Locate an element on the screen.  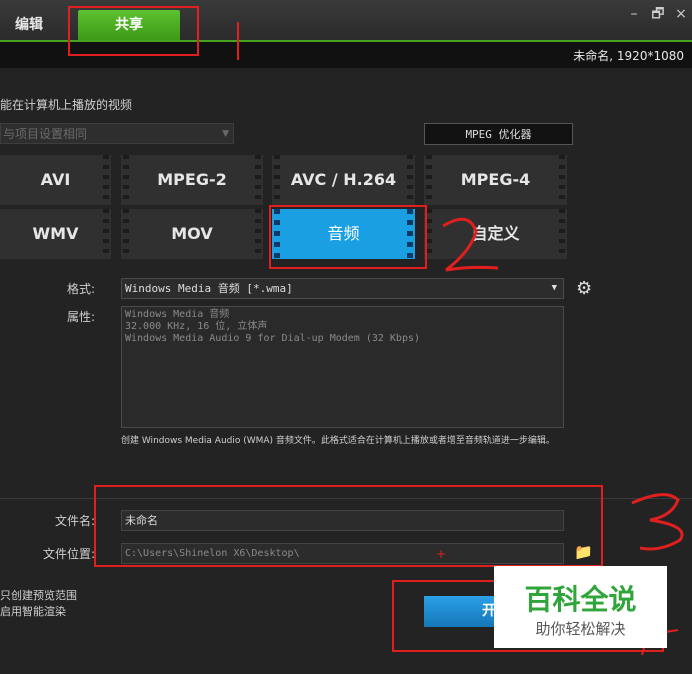
watermark-title: 百科全说 is located at coordinates (580, 599).